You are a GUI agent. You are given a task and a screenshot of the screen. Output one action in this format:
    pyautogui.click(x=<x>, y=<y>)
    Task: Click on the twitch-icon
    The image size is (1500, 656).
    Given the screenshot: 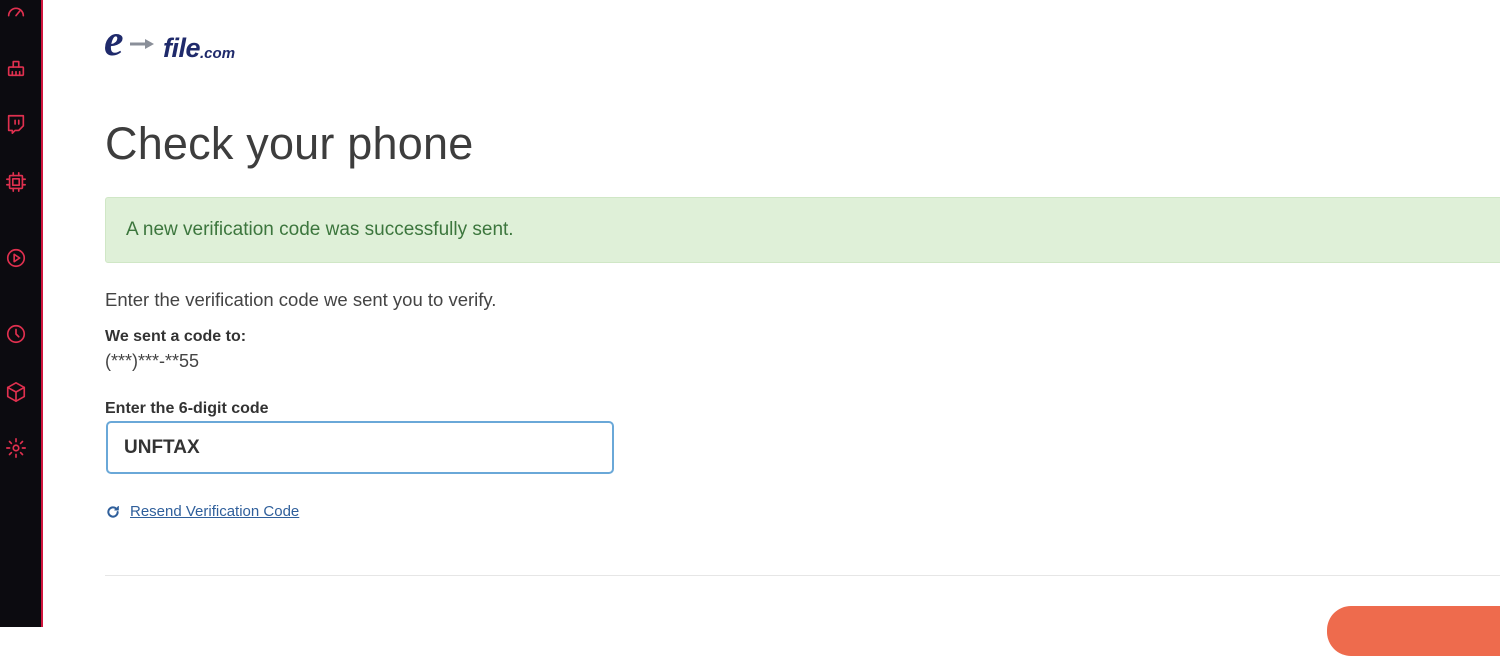 What is the action you would take?
    pyautogui.click(x=16, y=124)
    